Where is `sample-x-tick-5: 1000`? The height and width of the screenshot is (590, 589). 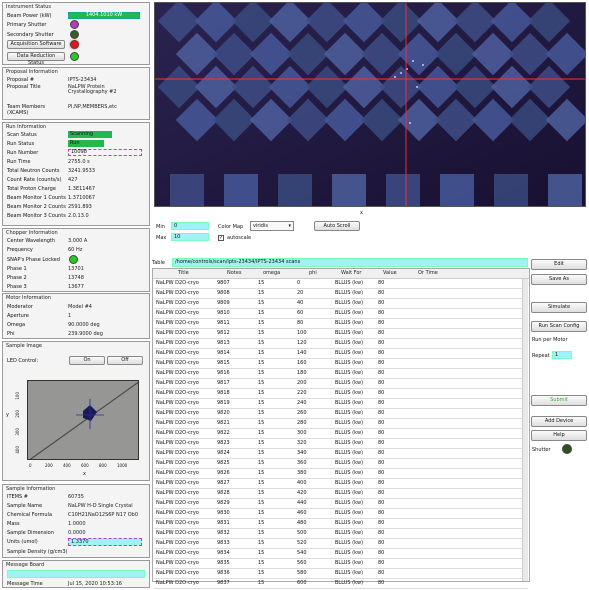
sample-x-tick-5: 1000 is located at coordinates (122, 465).